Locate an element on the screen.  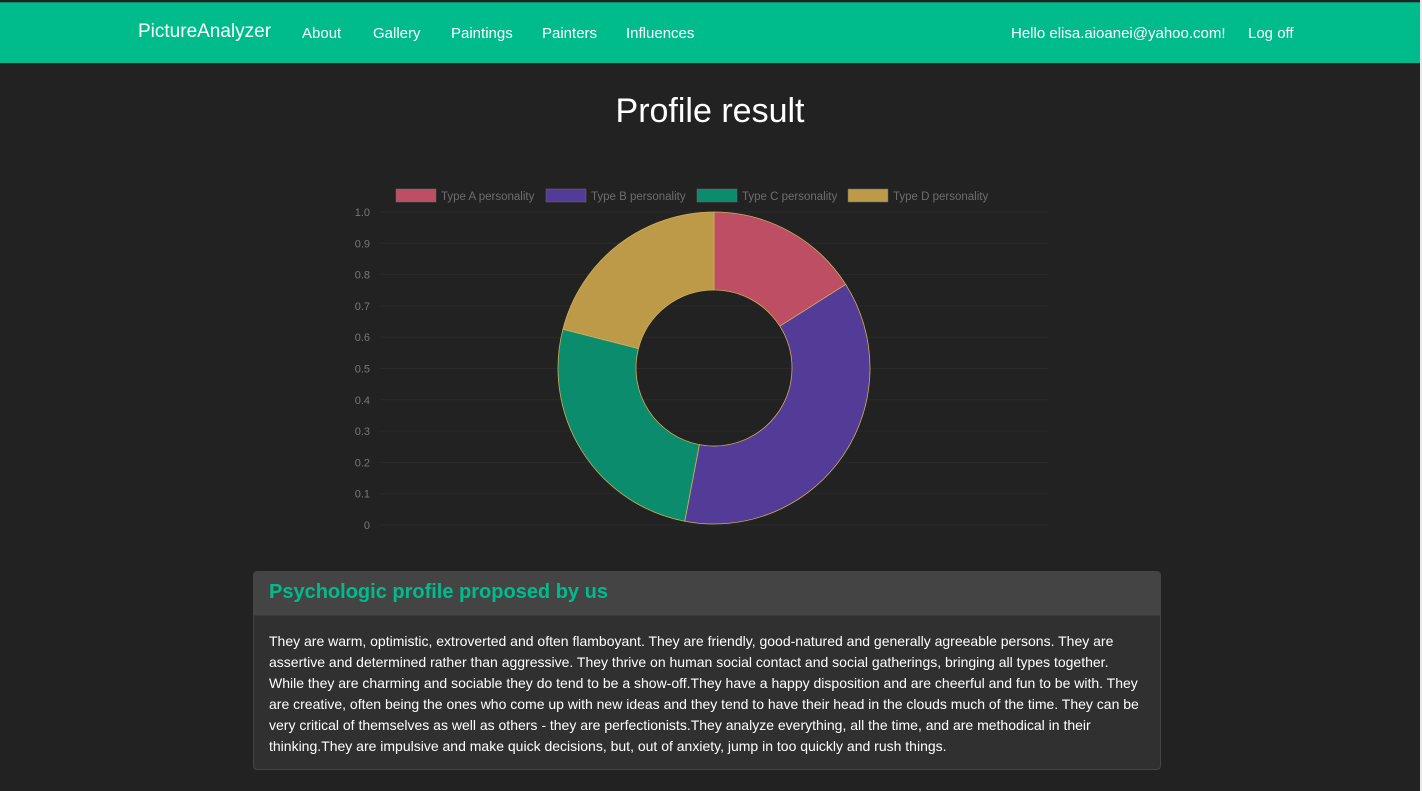
page-title: Profile result is located at coordinates (710, 111).